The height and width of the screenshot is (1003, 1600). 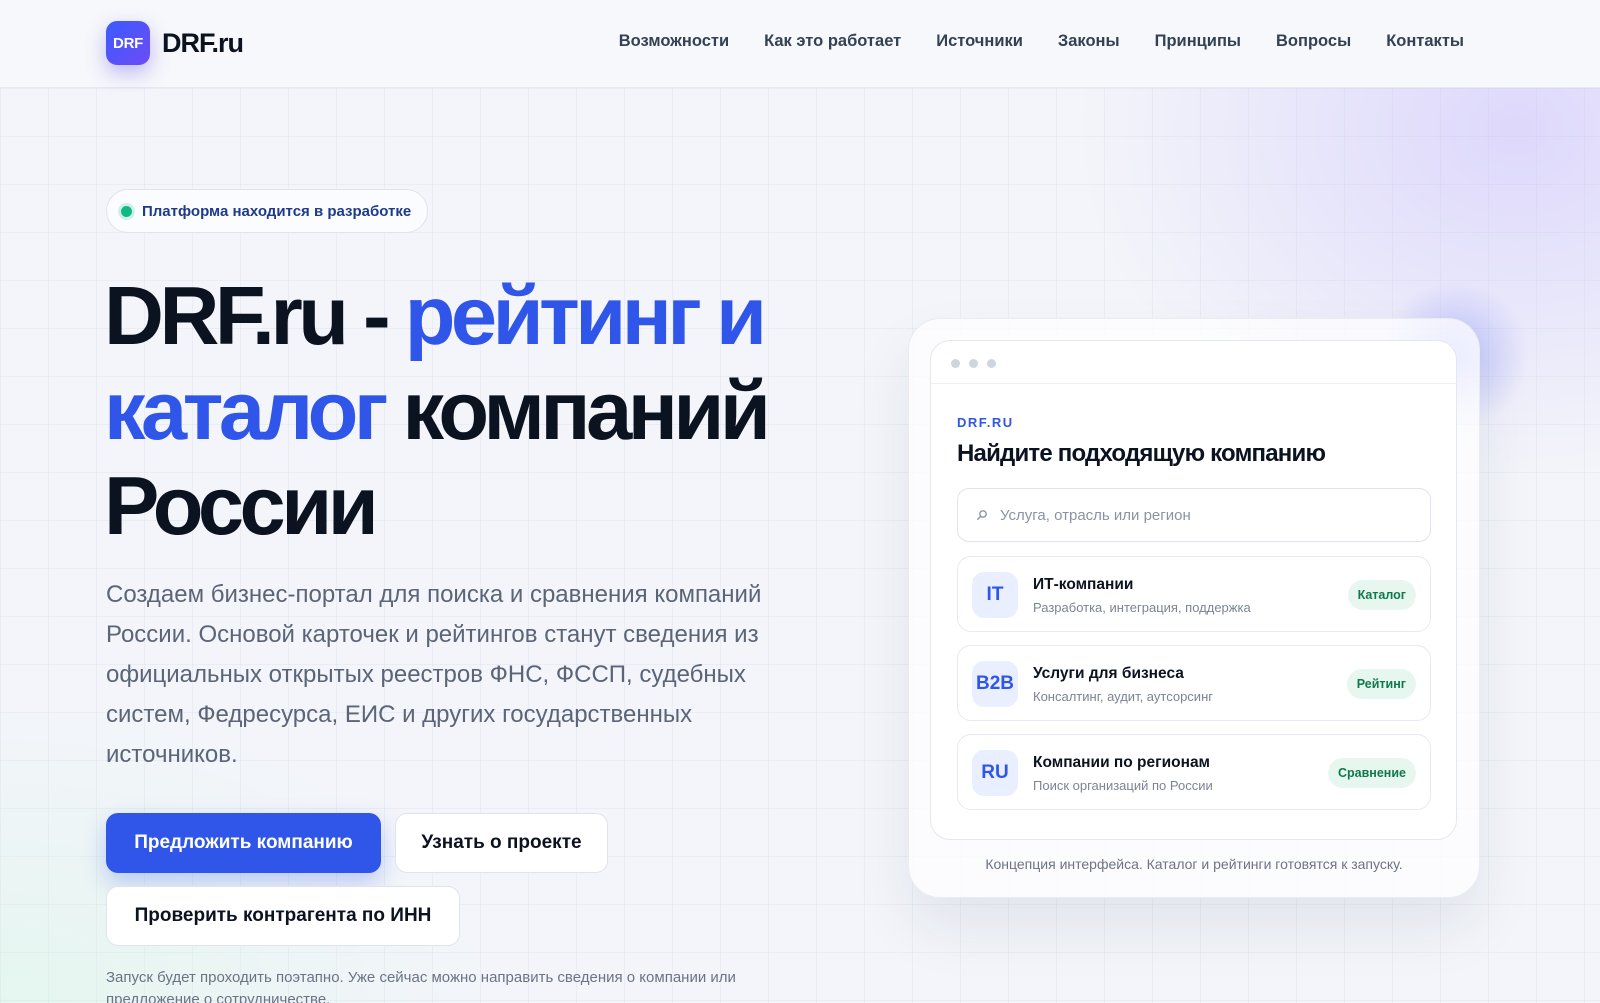 What do you see at coordinates (1381, 595) in the screenshot?
I see `category-tag: Каталог` at bounding box center [1381, 595].